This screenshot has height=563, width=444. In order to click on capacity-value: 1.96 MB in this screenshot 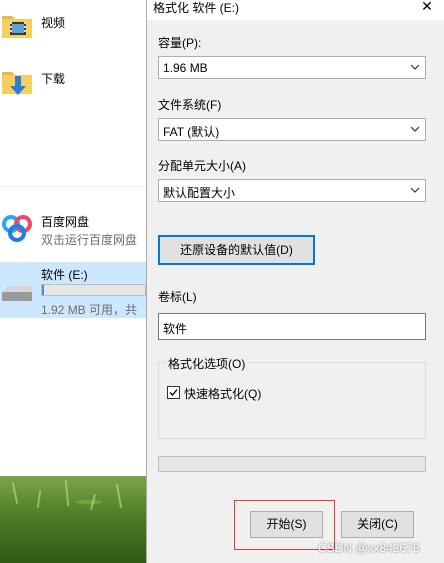, I will do `click(185, 68)`.